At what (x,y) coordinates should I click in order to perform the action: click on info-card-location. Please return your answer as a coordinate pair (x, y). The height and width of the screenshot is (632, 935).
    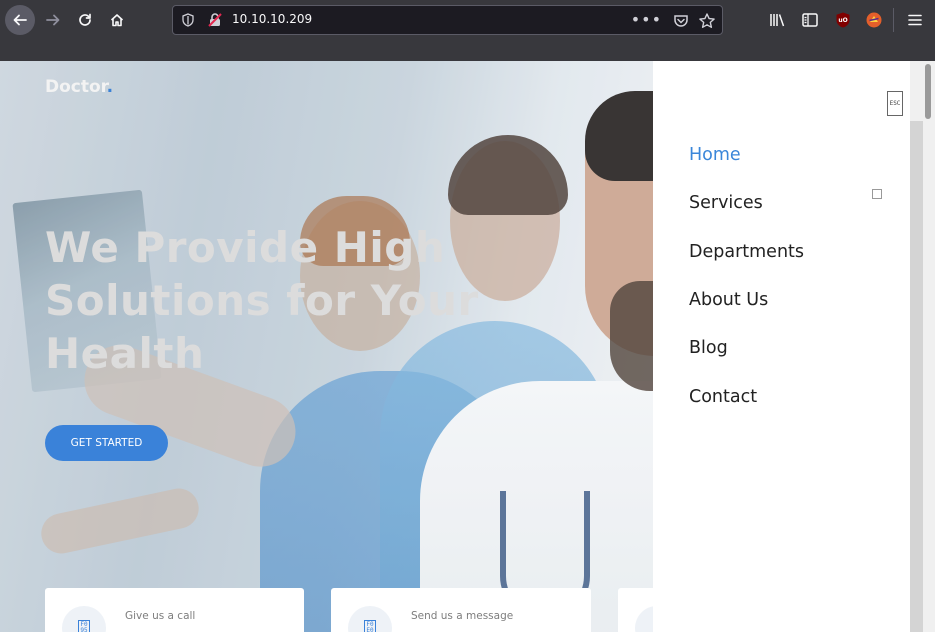
    Looking at the image, I should click on (635, 610).